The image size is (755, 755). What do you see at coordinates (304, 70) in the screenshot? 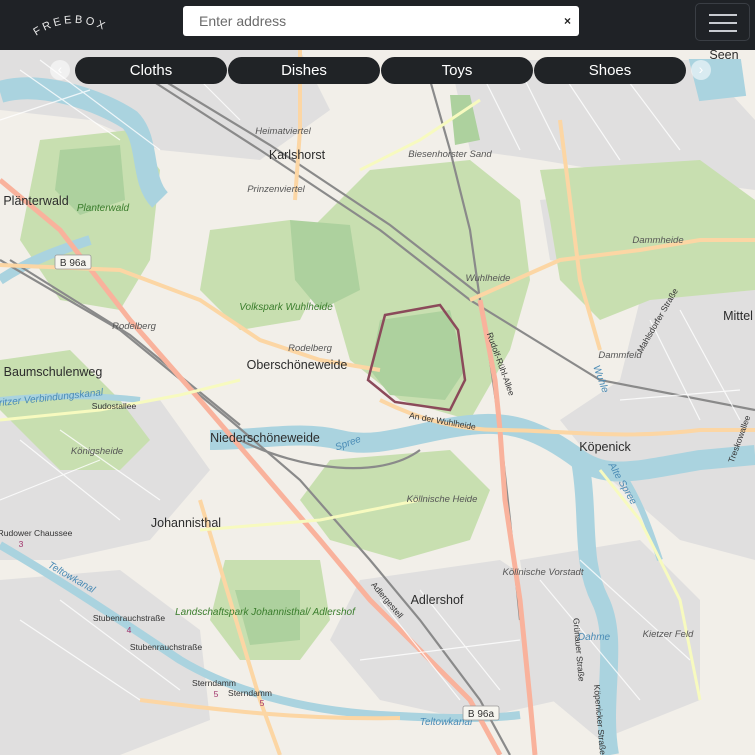
I see `category-dishes: Dishes` at bounding box center [304, 70].